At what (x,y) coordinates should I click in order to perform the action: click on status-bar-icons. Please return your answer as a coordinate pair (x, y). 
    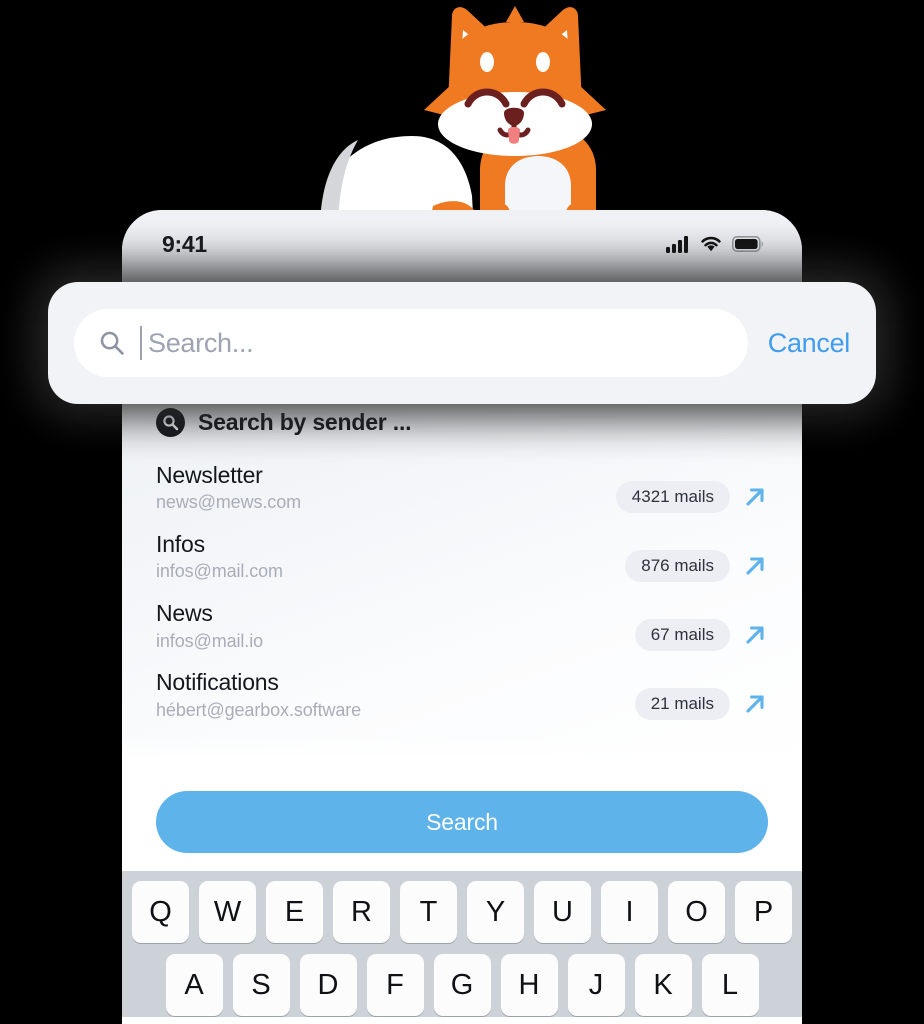
    Looking at the image, I should click on (715, 244).